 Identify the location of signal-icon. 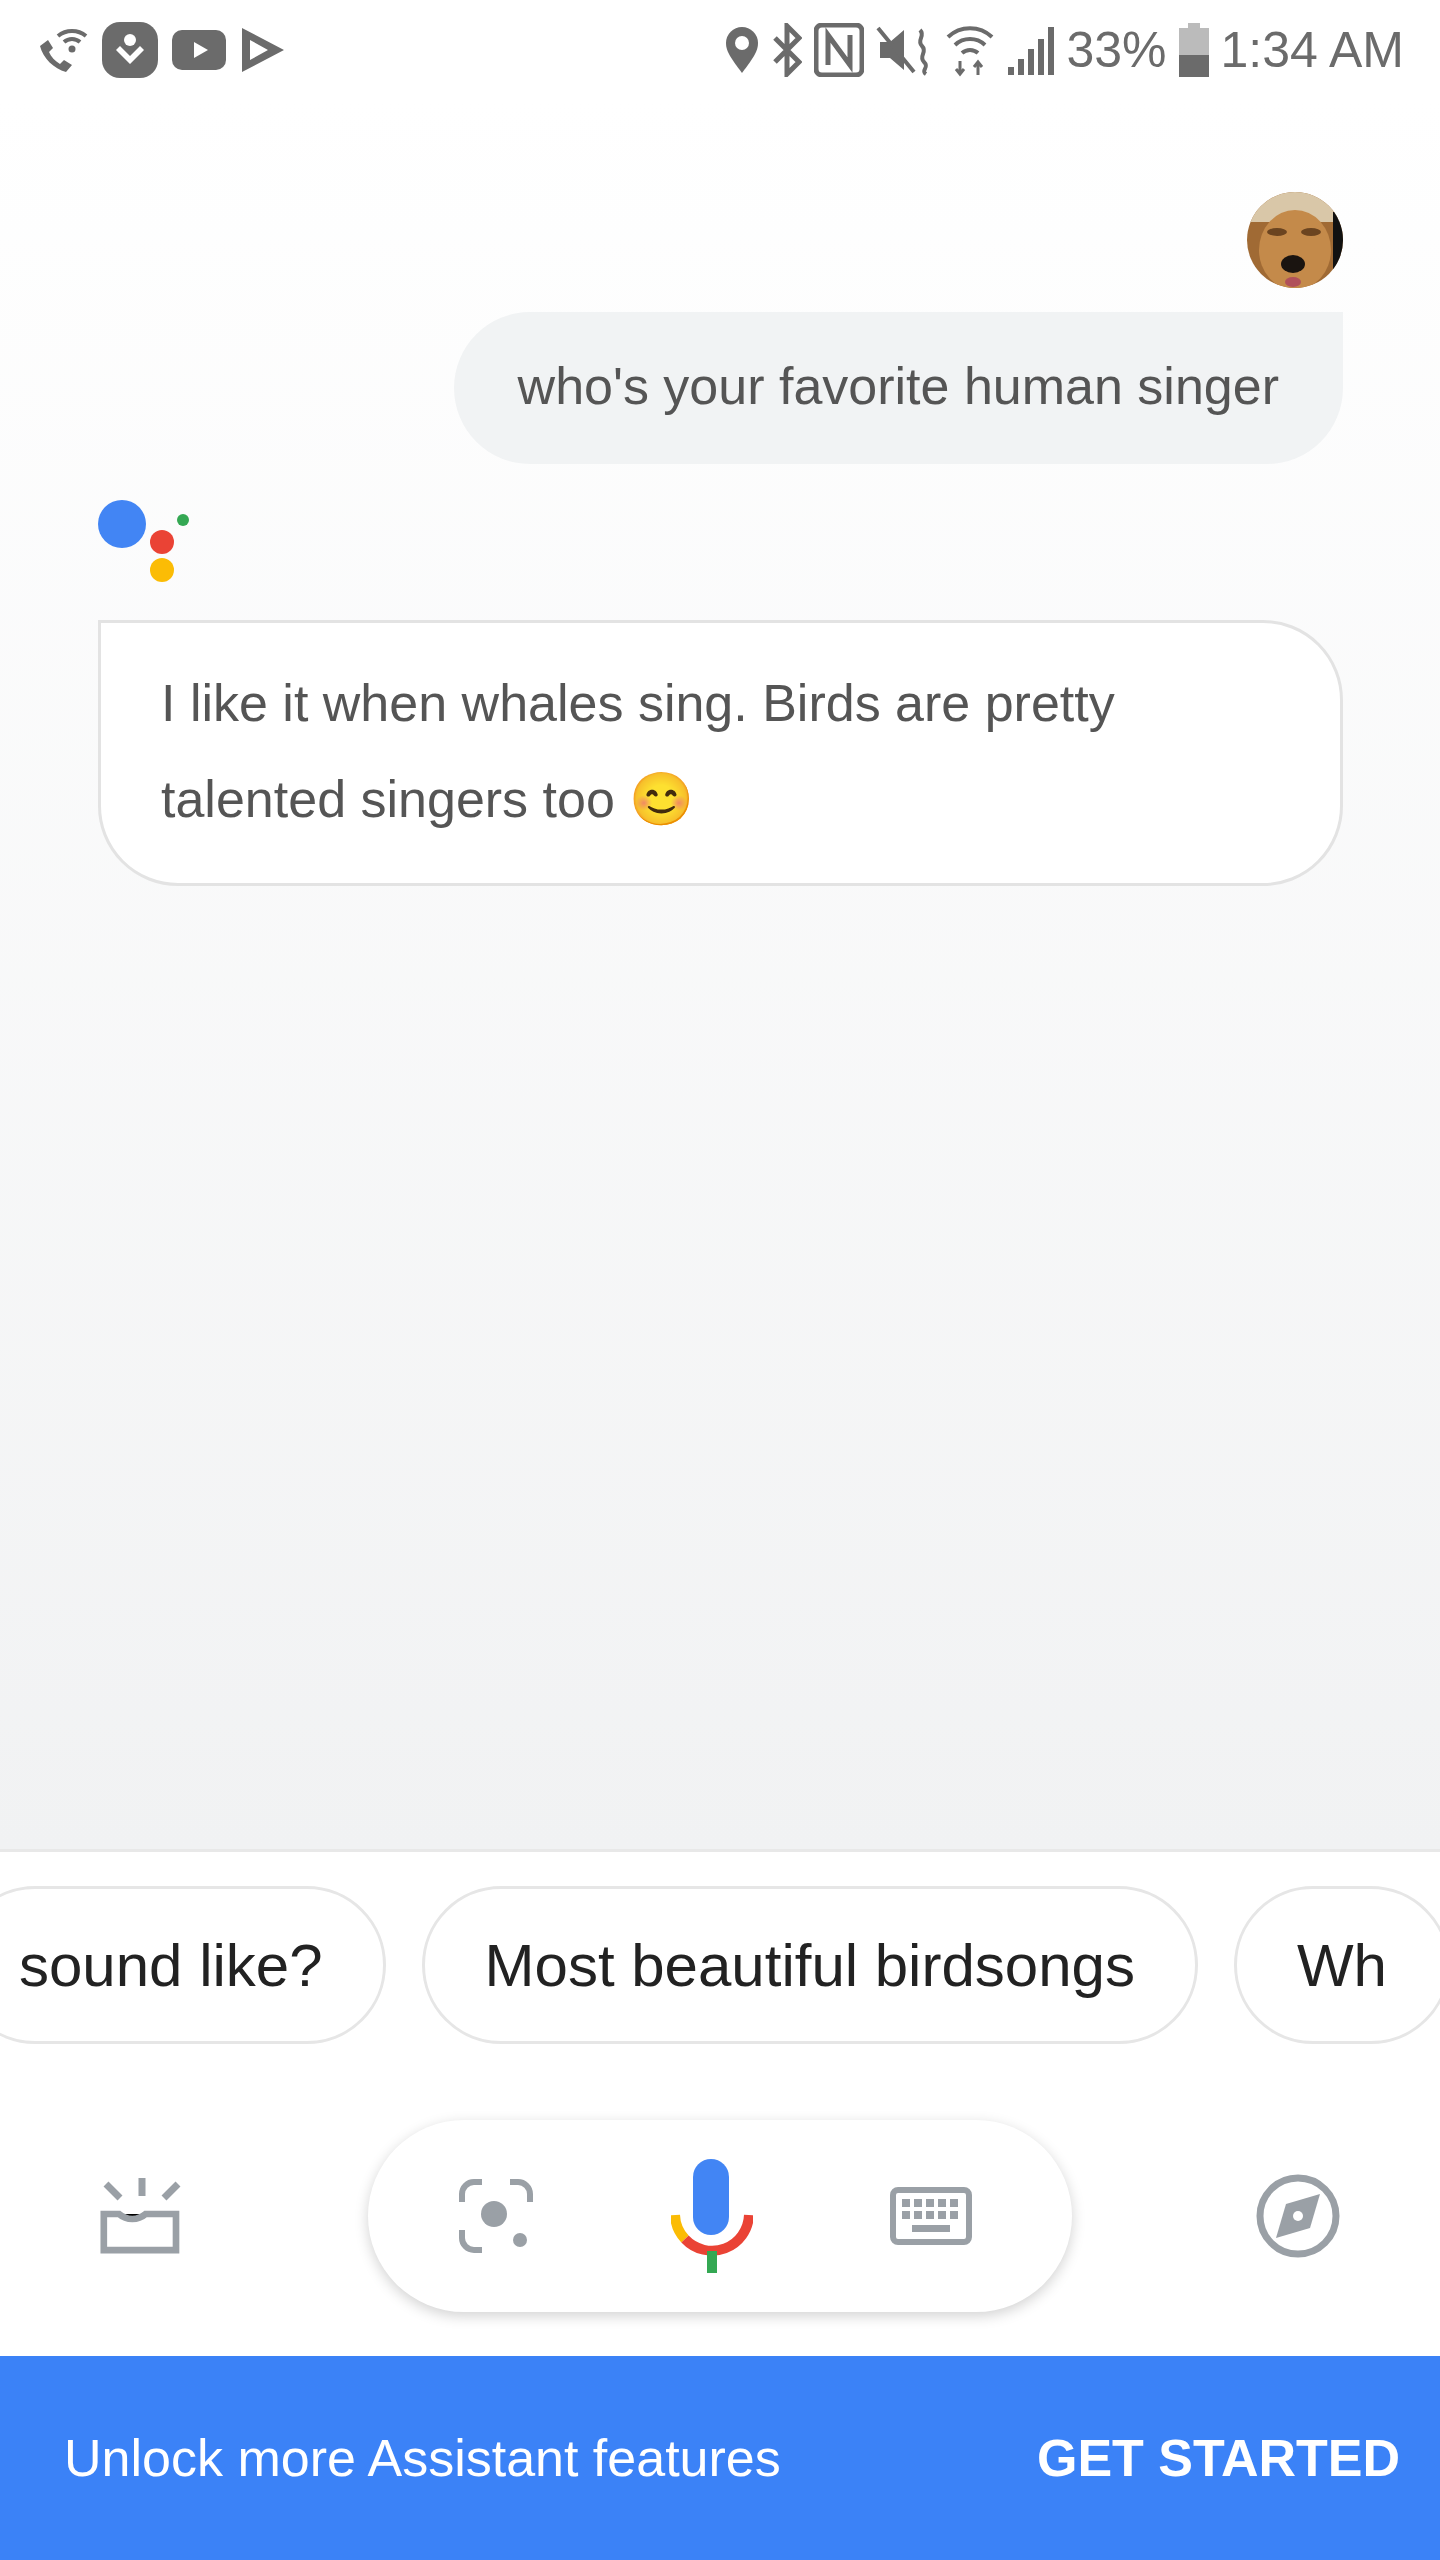
(1030, 50).